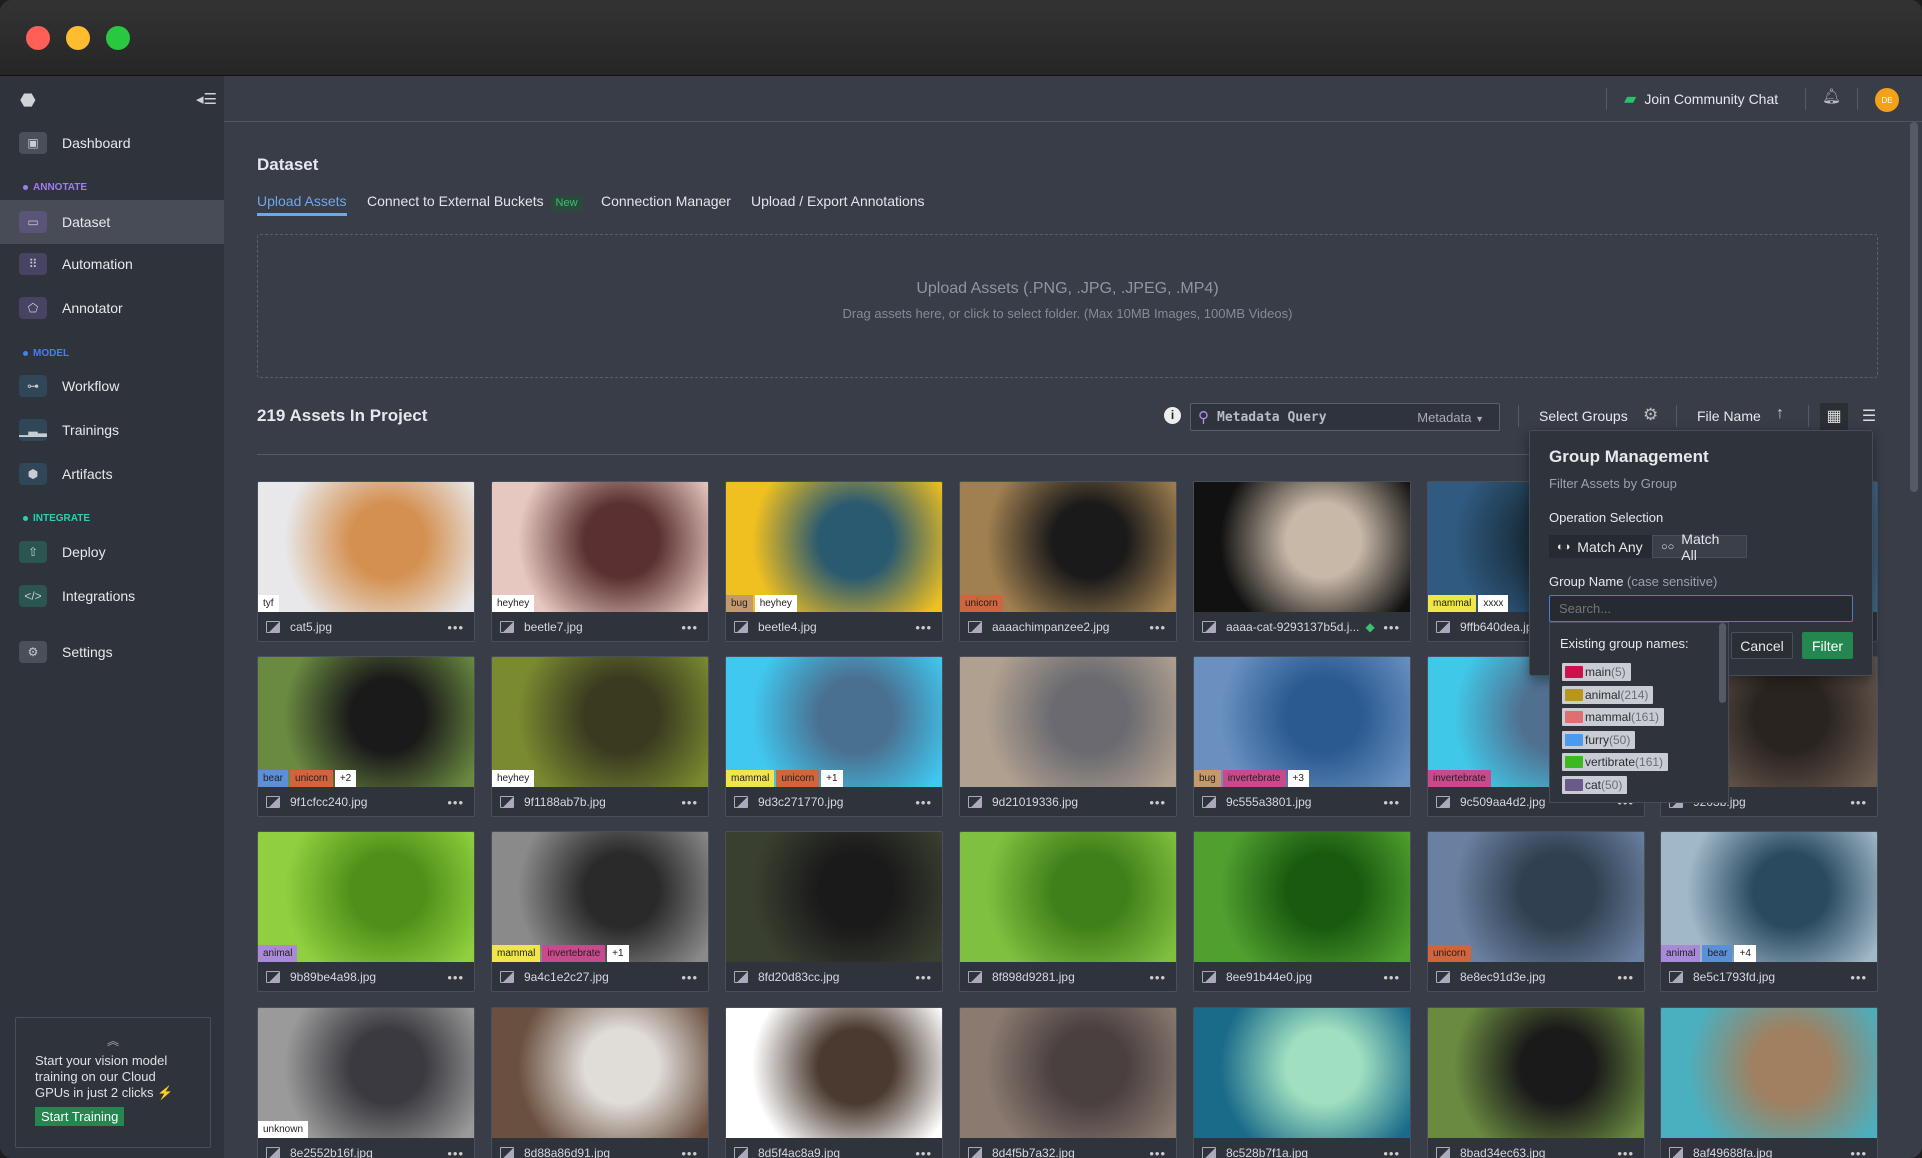 The width and height of the screenshot is (1922, 1158). Describe the element at coordinates (838, 201) in the screenshot. I see `tab-upload-export-annotations: Upload / Export Annotations` at that location.